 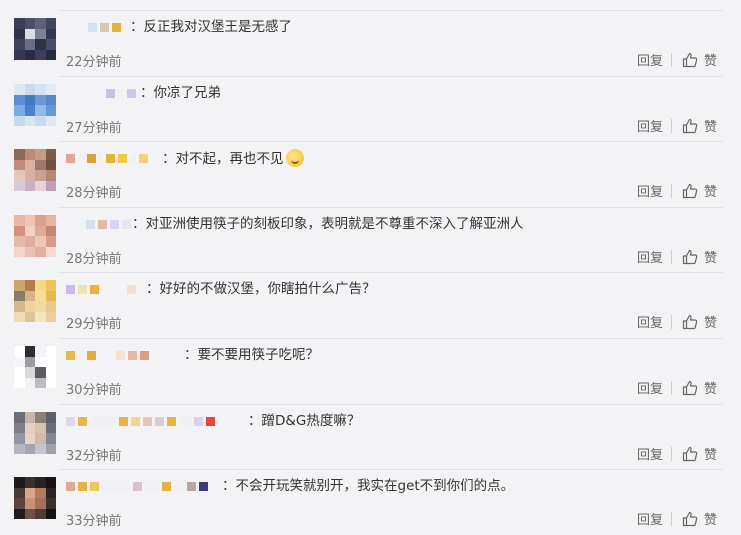 I want to click on comment-text: ：反正我对汉堡王是无感了, so click(x=211, y=27).